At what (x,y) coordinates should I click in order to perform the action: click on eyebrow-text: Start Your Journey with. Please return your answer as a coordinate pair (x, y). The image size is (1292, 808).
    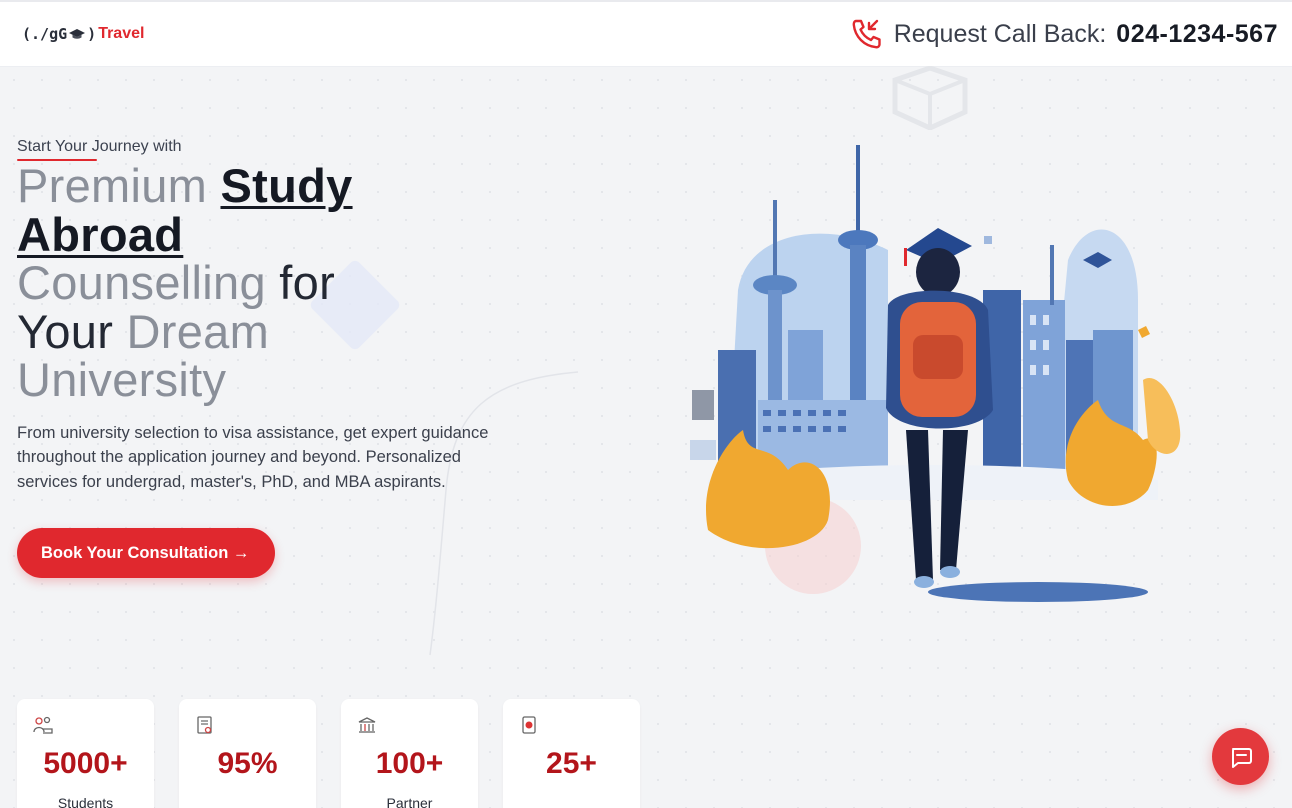
    Looking at the image, I should click on (99, 146).